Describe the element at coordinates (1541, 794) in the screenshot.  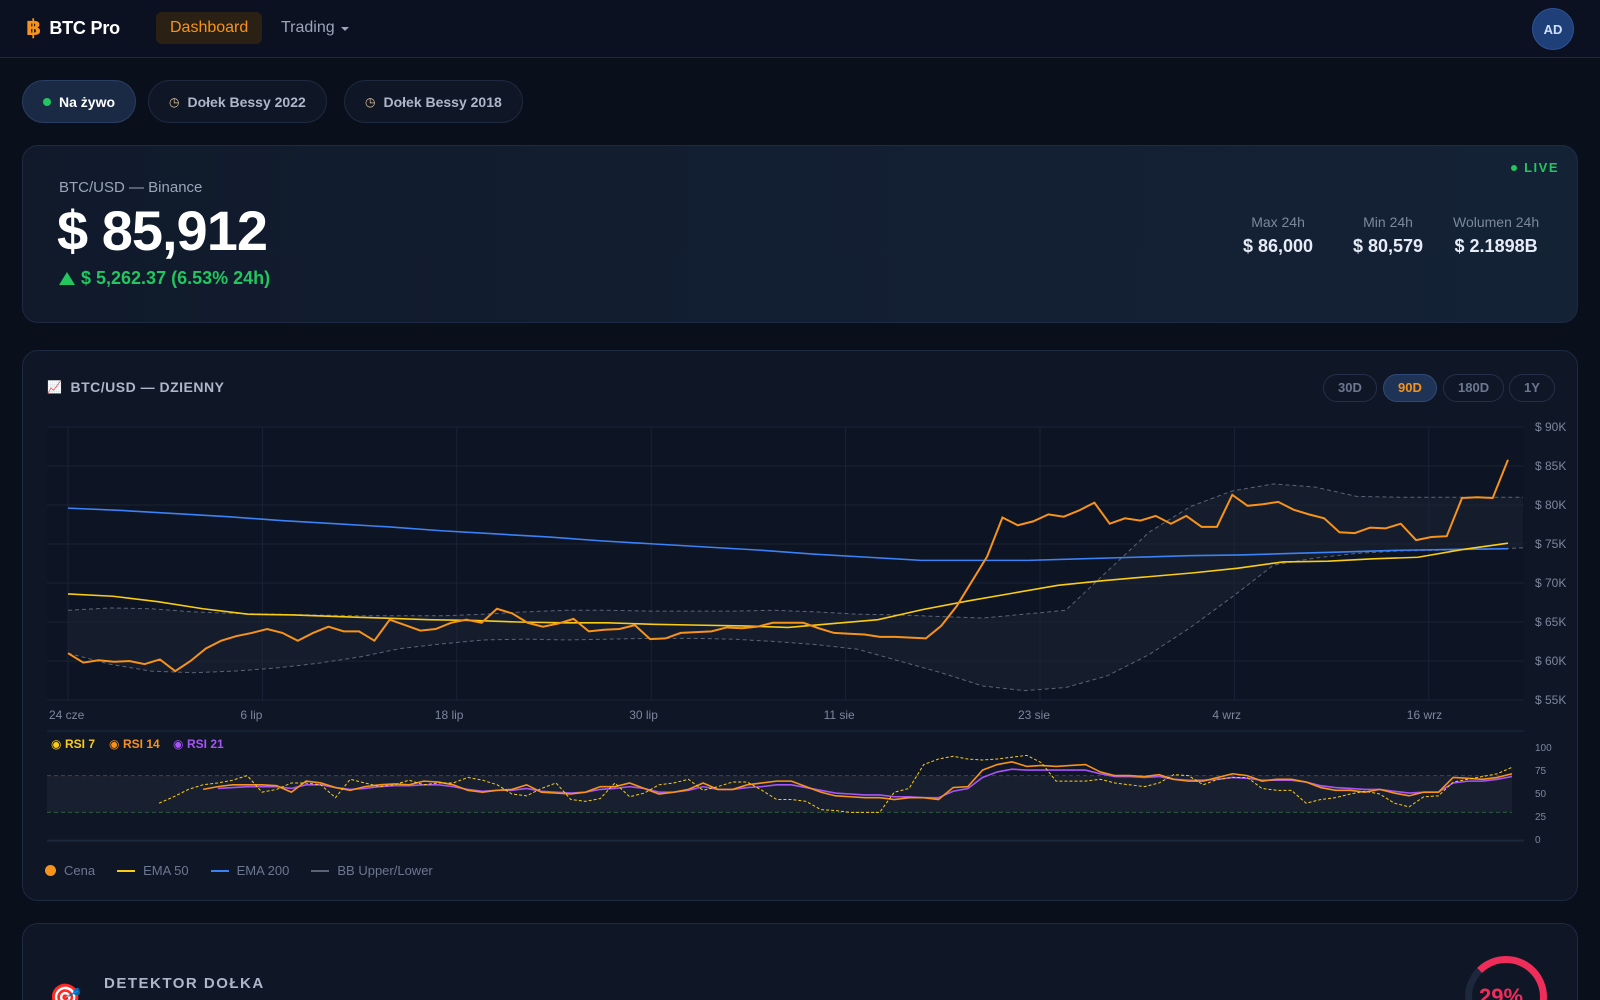
I see `rsi-tick-label: 50` at that location.